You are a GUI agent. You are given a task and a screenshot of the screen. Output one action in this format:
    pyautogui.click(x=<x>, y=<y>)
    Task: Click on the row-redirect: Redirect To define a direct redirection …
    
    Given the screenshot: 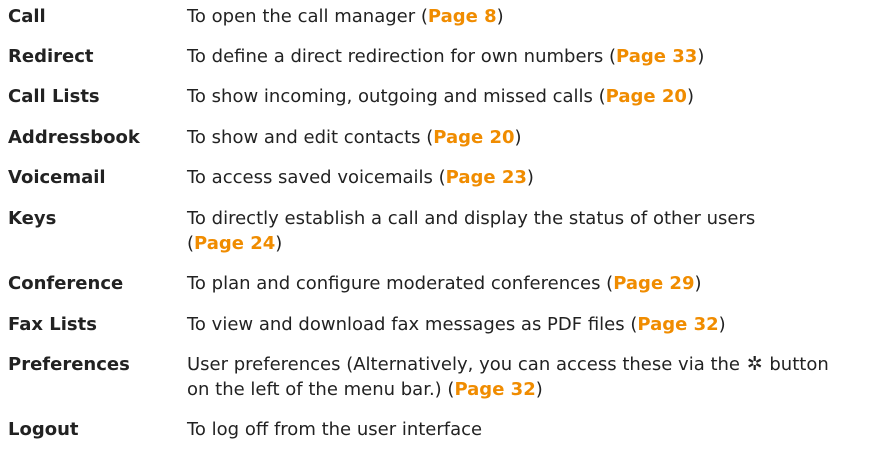 What is the action you would take?
    pyautogui.click(x=447, y=56)
    